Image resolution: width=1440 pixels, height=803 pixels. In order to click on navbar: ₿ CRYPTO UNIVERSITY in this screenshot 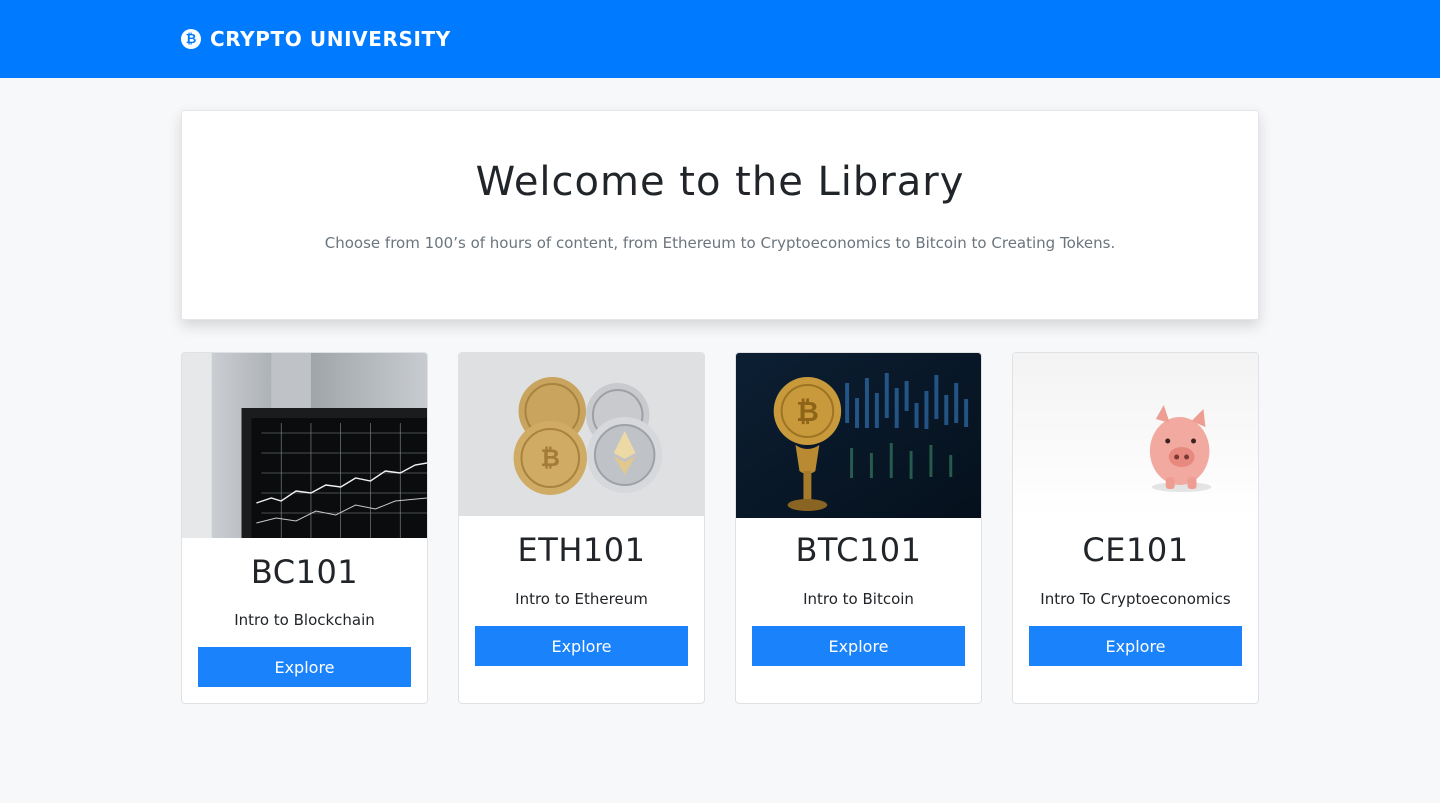, I will do `click(720, 39)`.